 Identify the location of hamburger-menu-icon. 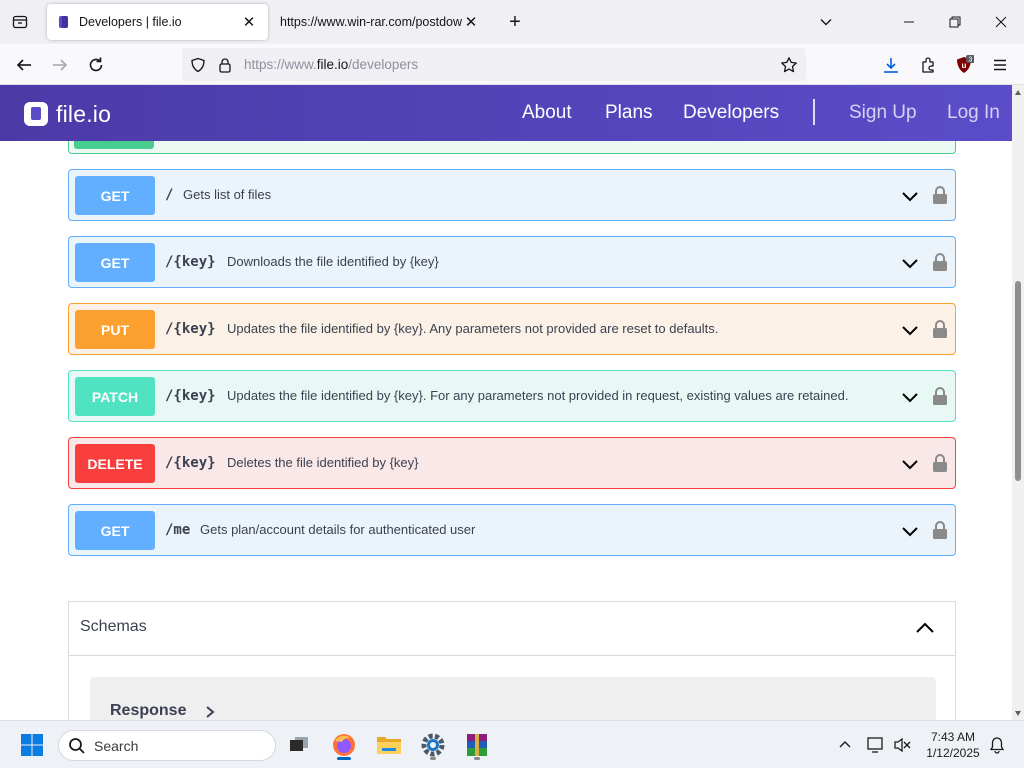
(1000, 65).